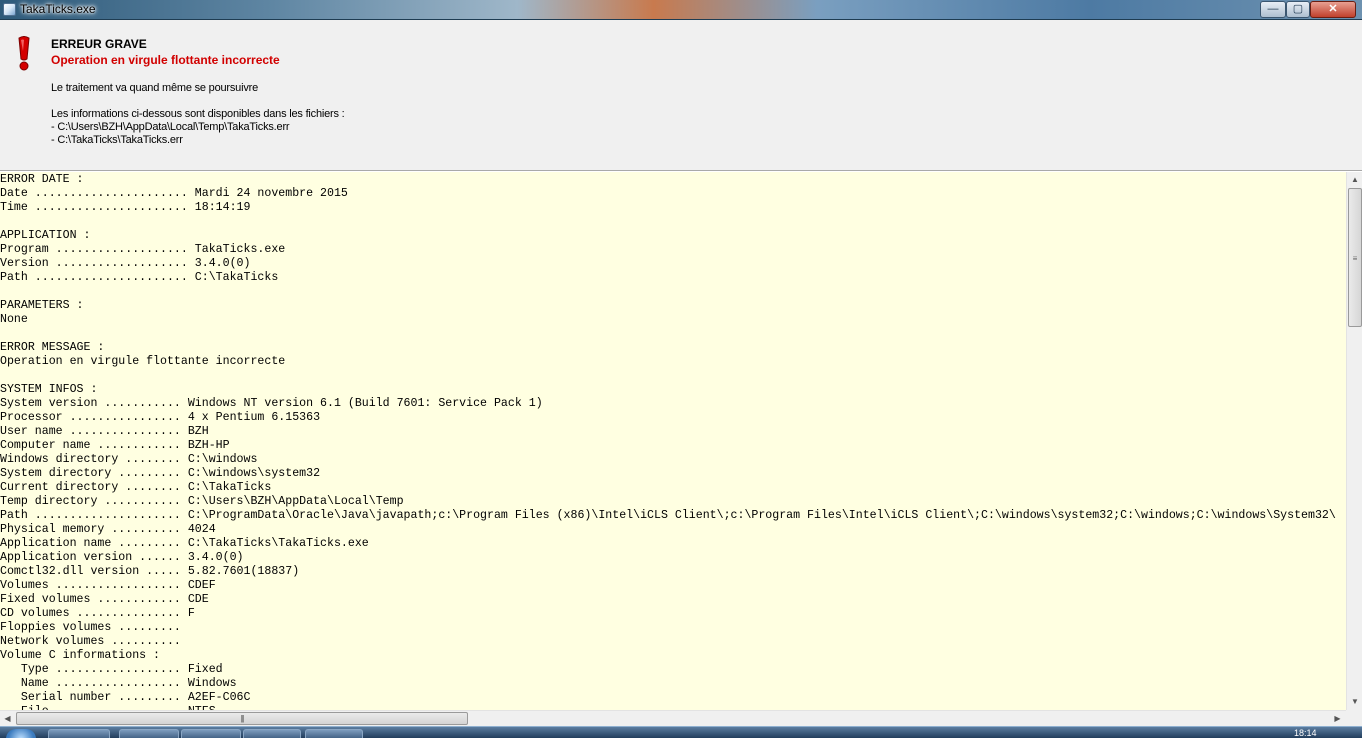 The image size is (1362, 738). I want to click on log-line: Volumes .................. CDEF, so click(108, 585).